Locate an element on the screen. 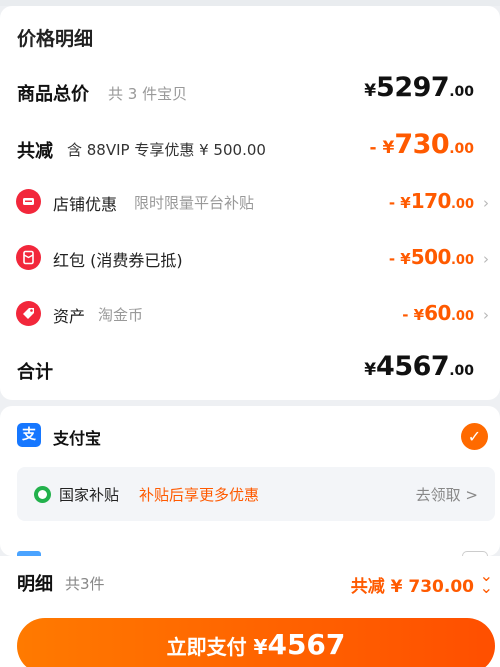  total-discount-label: 共减 is located at coordinates (35, 151).